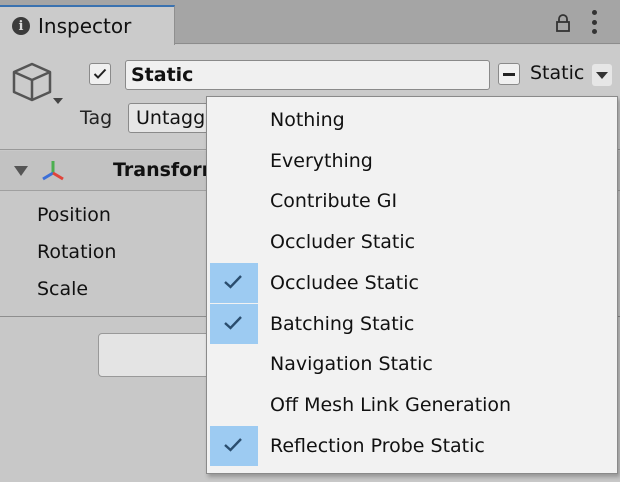 The width and height of the screenshot is (620, 482). I want to click on menu-item-label: Nothing, so click(307, 120).